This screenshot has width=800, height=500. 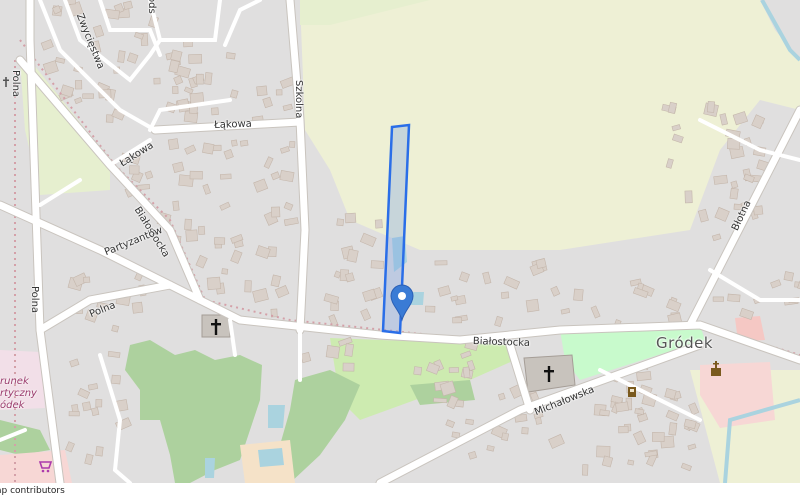 I want to click on poi-label-line: ódek, so click(x=12, y=405).